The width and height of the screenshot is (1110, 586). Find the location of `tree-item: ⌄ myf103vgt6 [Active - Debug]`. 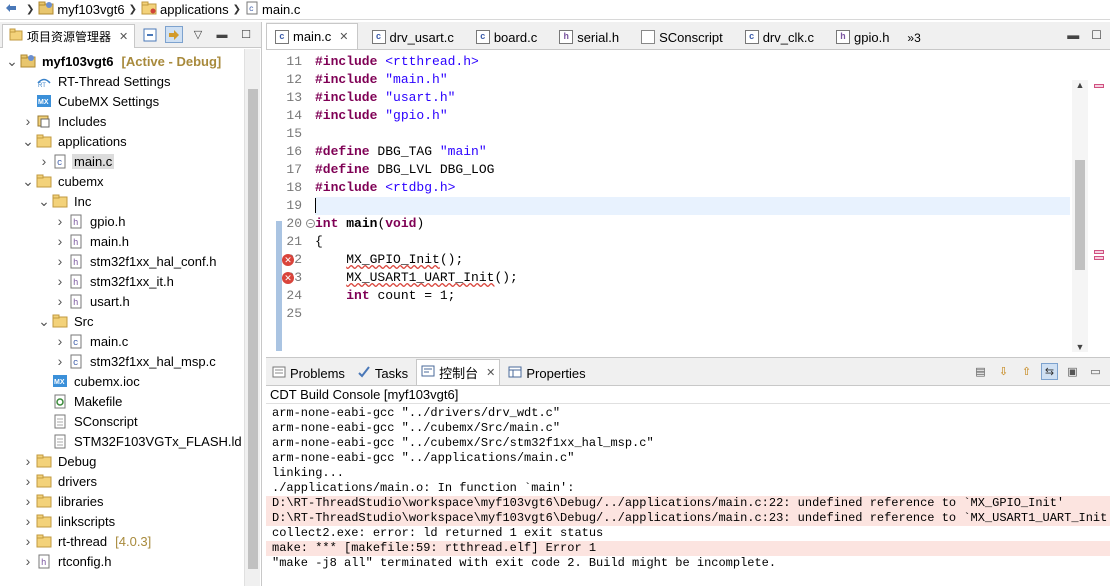

tree-item: ⌄ myf103vgt6 [Active - Debug] is located at coordinates (113, 61).